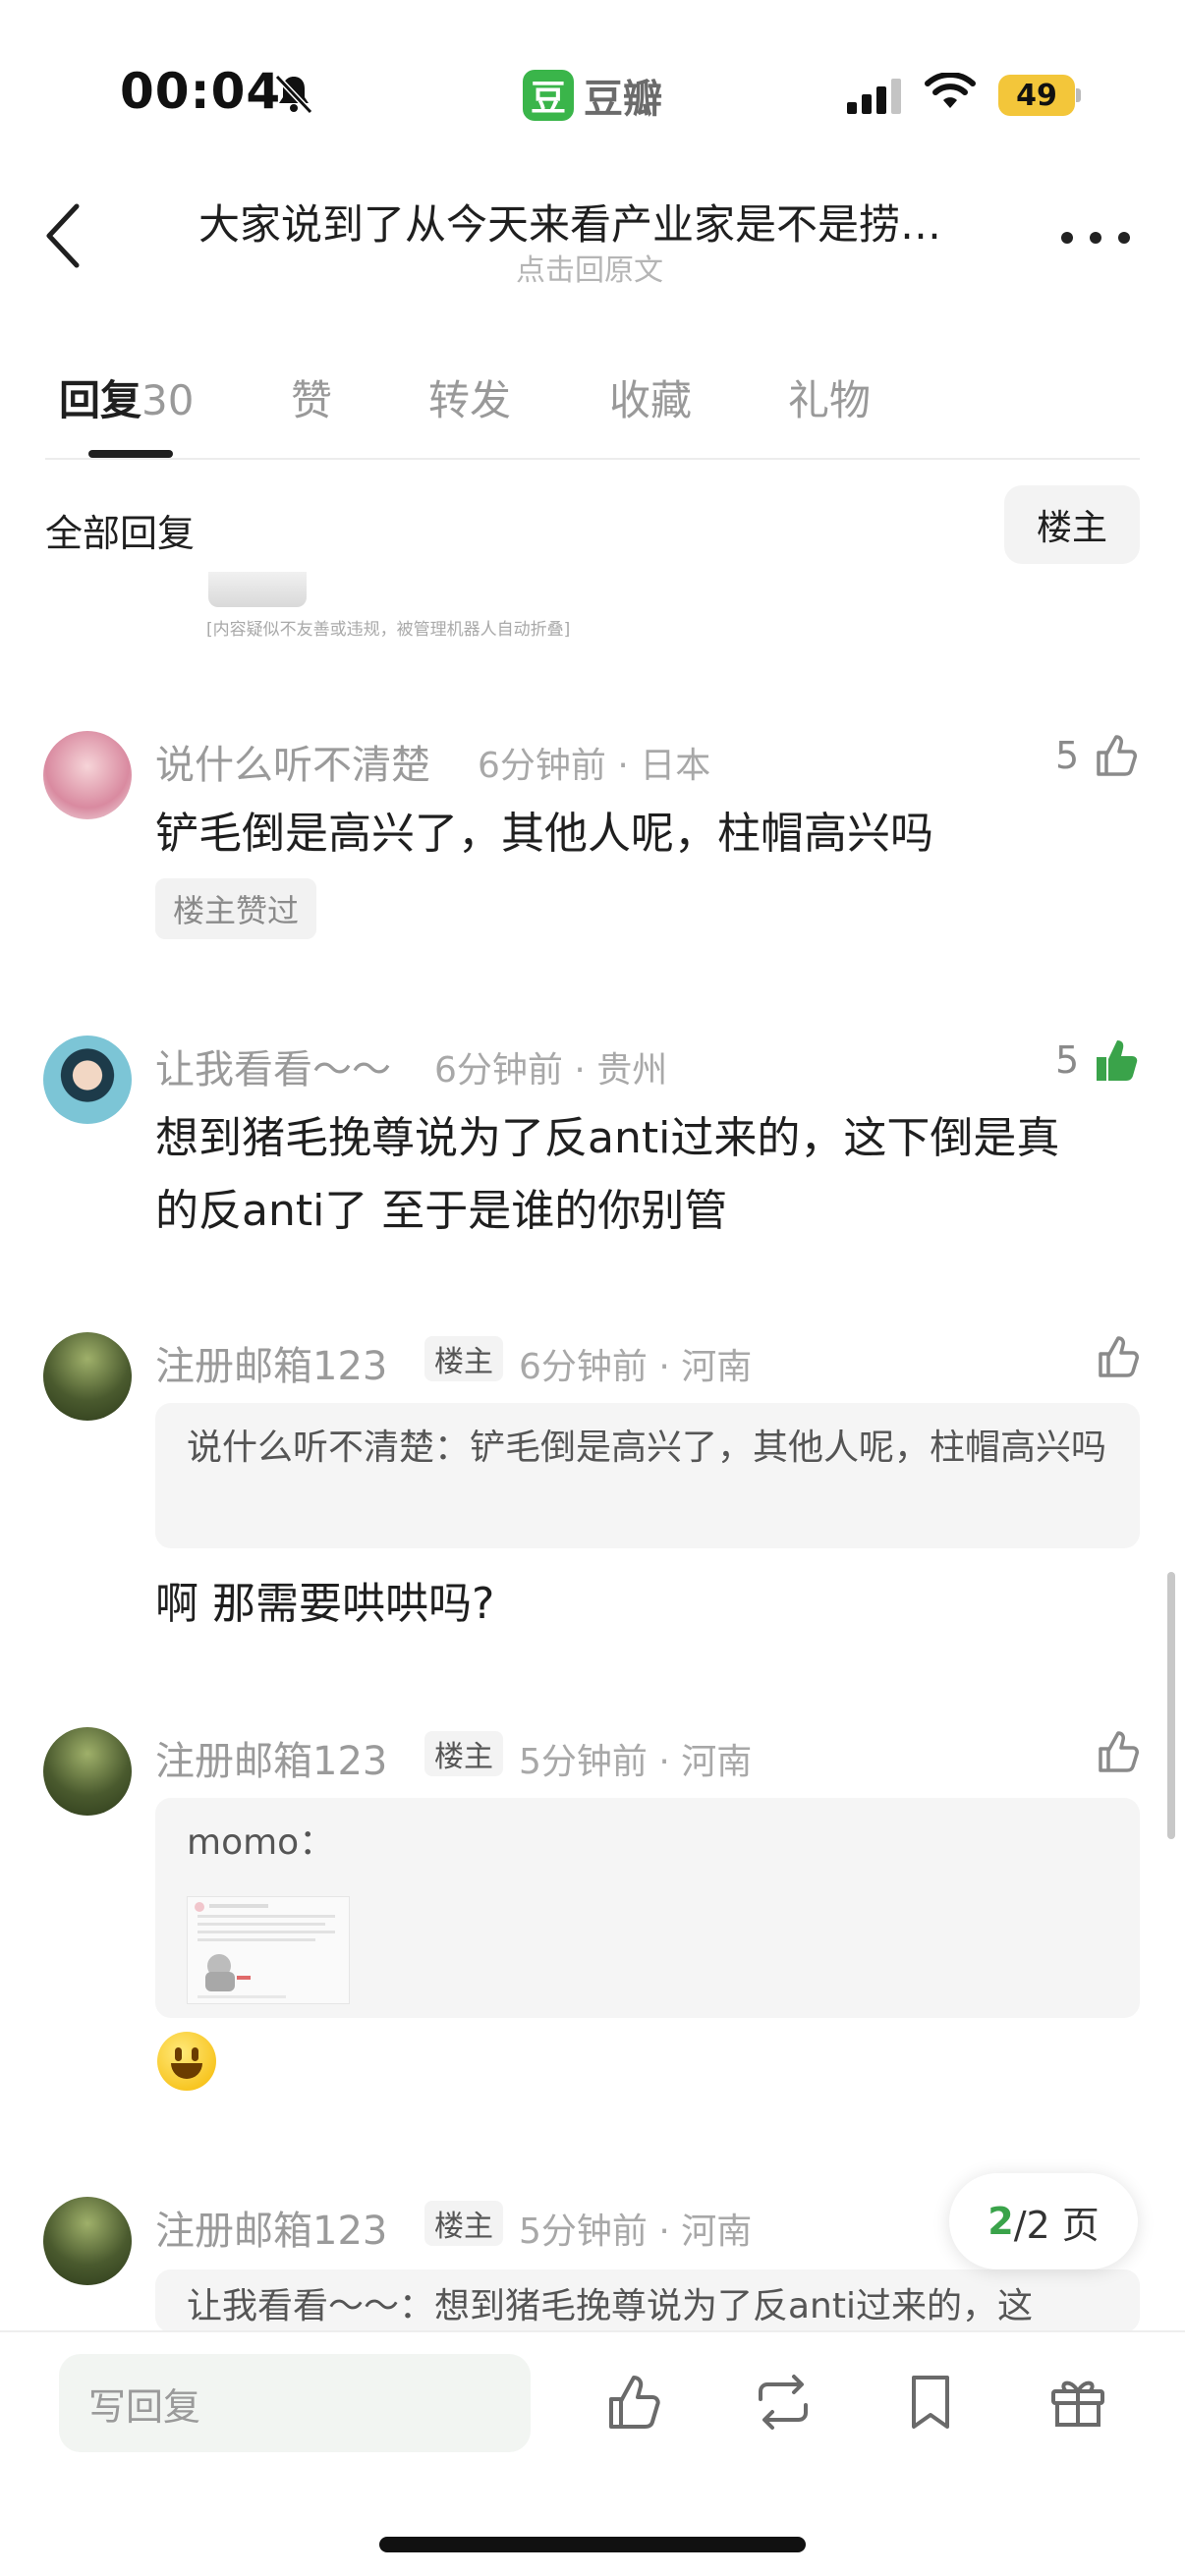  I want to click on tabs-divider, so click(592, 459).